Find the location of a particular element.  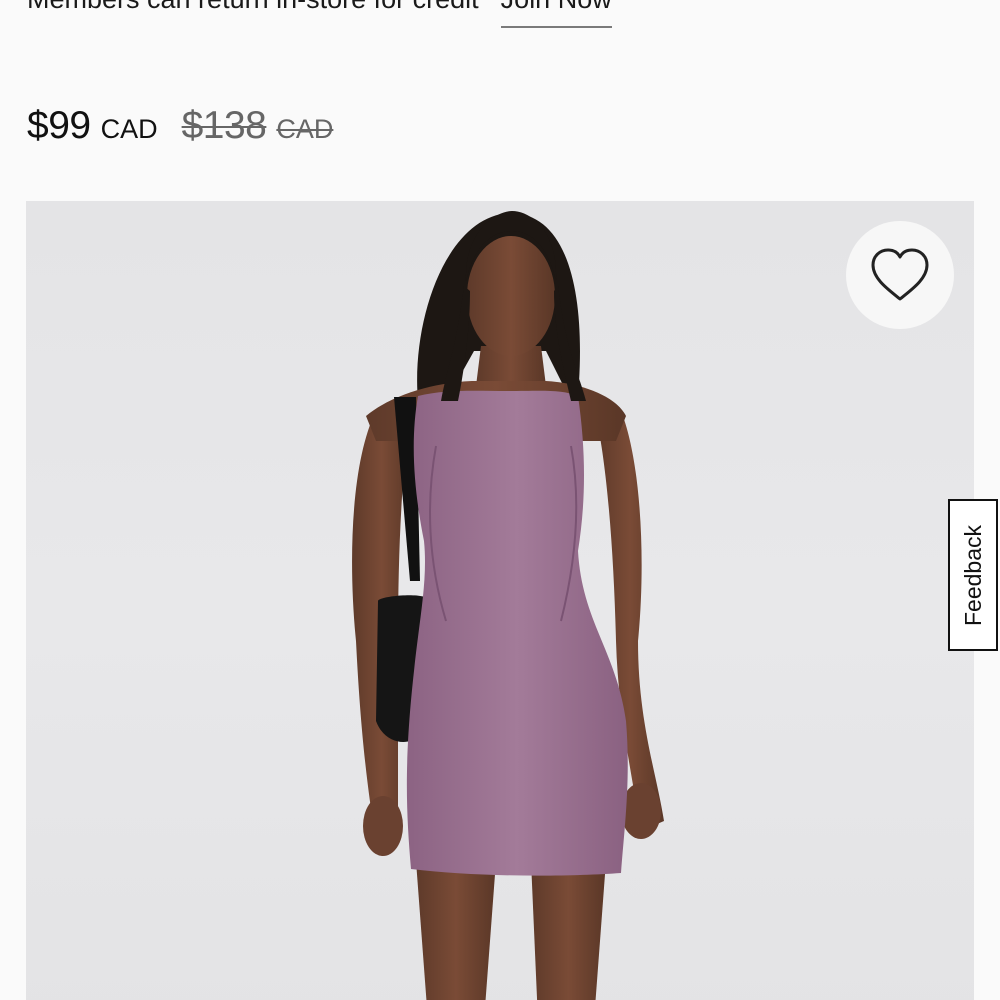

original-price-currency: CAD is located at coordinates (305, 129).